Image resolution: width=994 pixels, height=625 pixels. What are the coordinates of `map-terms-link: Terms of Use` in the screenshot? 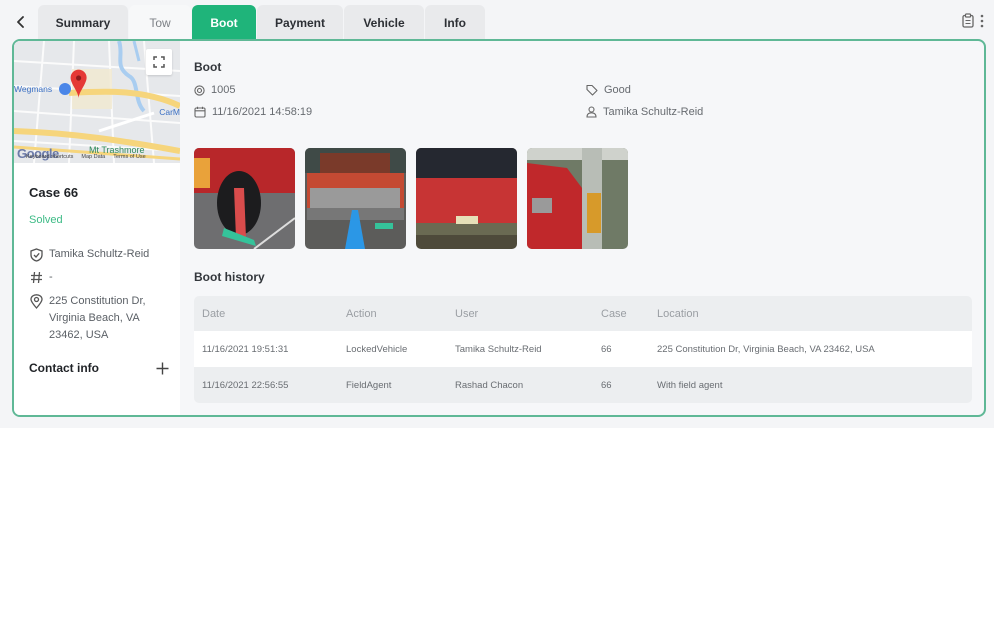 It's located at (129, 157).